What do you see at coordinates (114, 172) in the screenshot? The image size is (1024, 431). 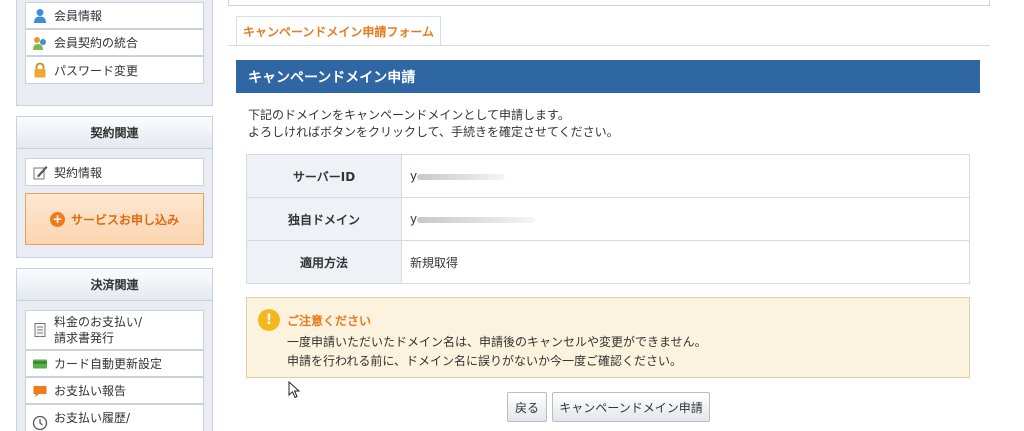 I see `sidebar-item-contract-info: 契約情報` at bounding box center [114, 172].